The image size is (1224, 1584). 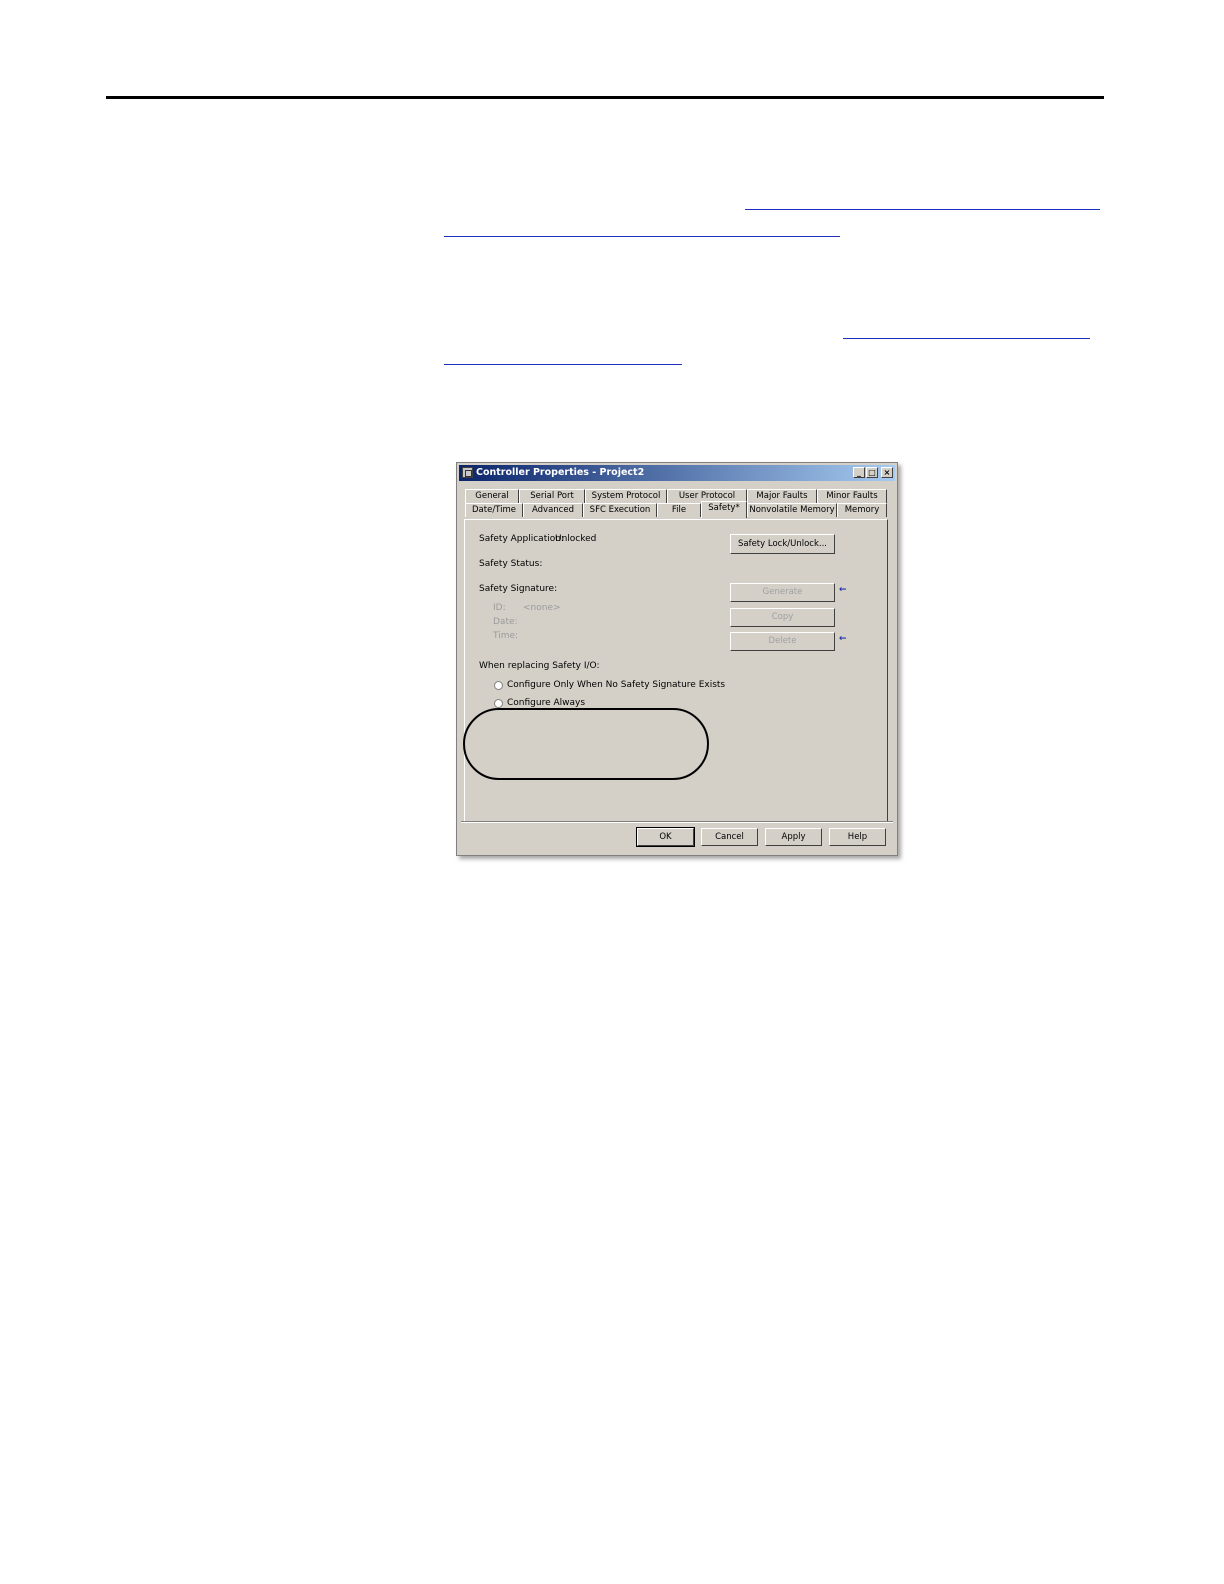 What do you see at coordinates (782, 617) in the screenshot?
I see `copy-button: Copy` at bounding box center [782, 617].